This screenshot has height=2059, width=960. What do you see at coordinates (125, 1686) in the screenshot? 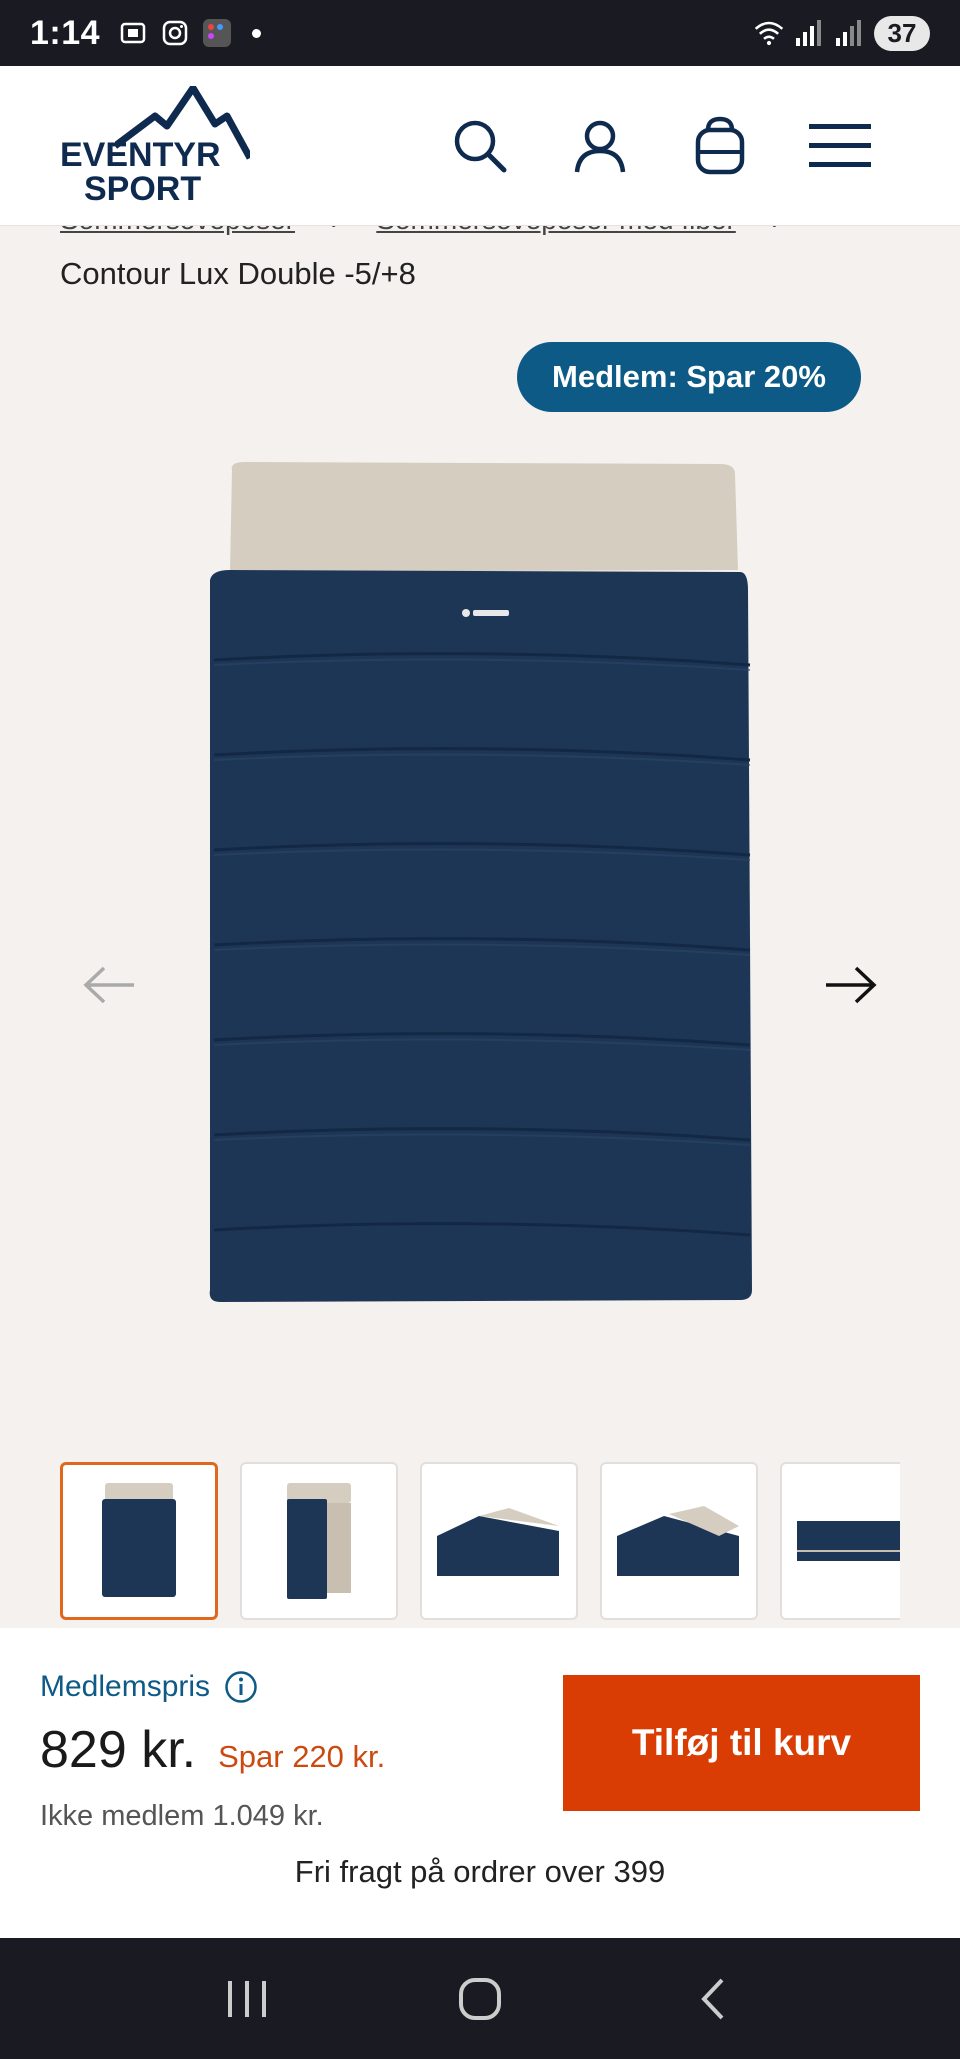
I see `member-price-text: Medlemspris` at bounding box center [125, 1686].